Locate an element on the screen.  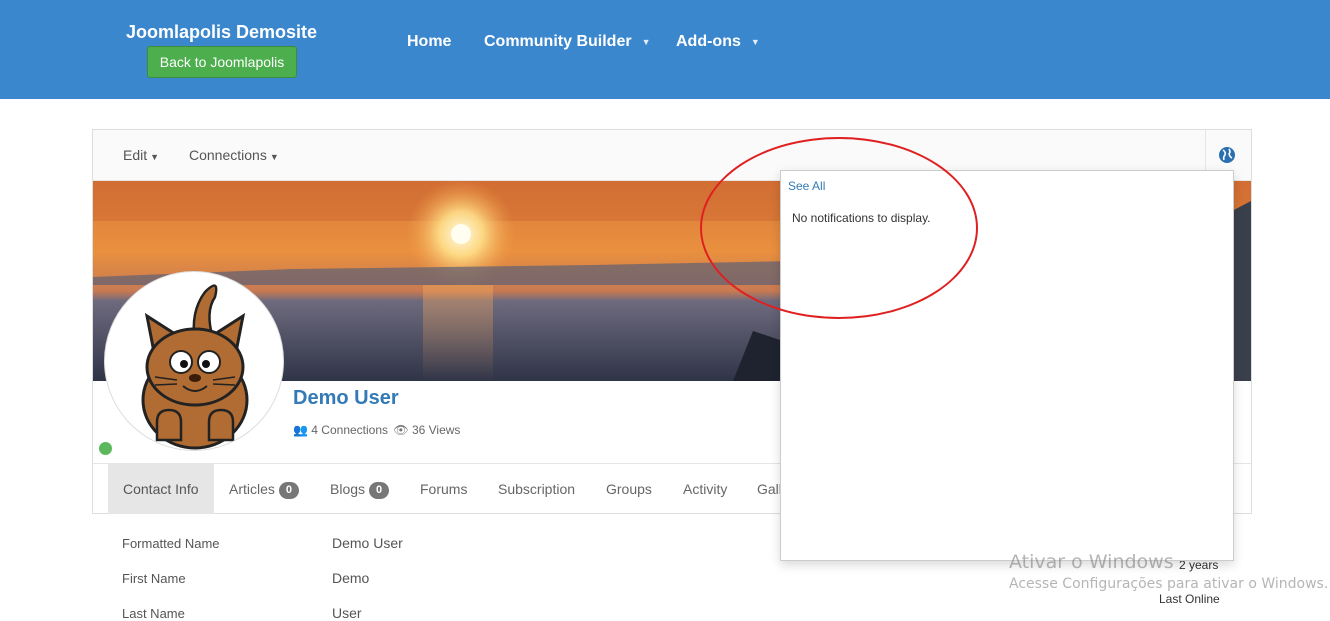
profile-name: Demo User is located at coordinates (346, 398).